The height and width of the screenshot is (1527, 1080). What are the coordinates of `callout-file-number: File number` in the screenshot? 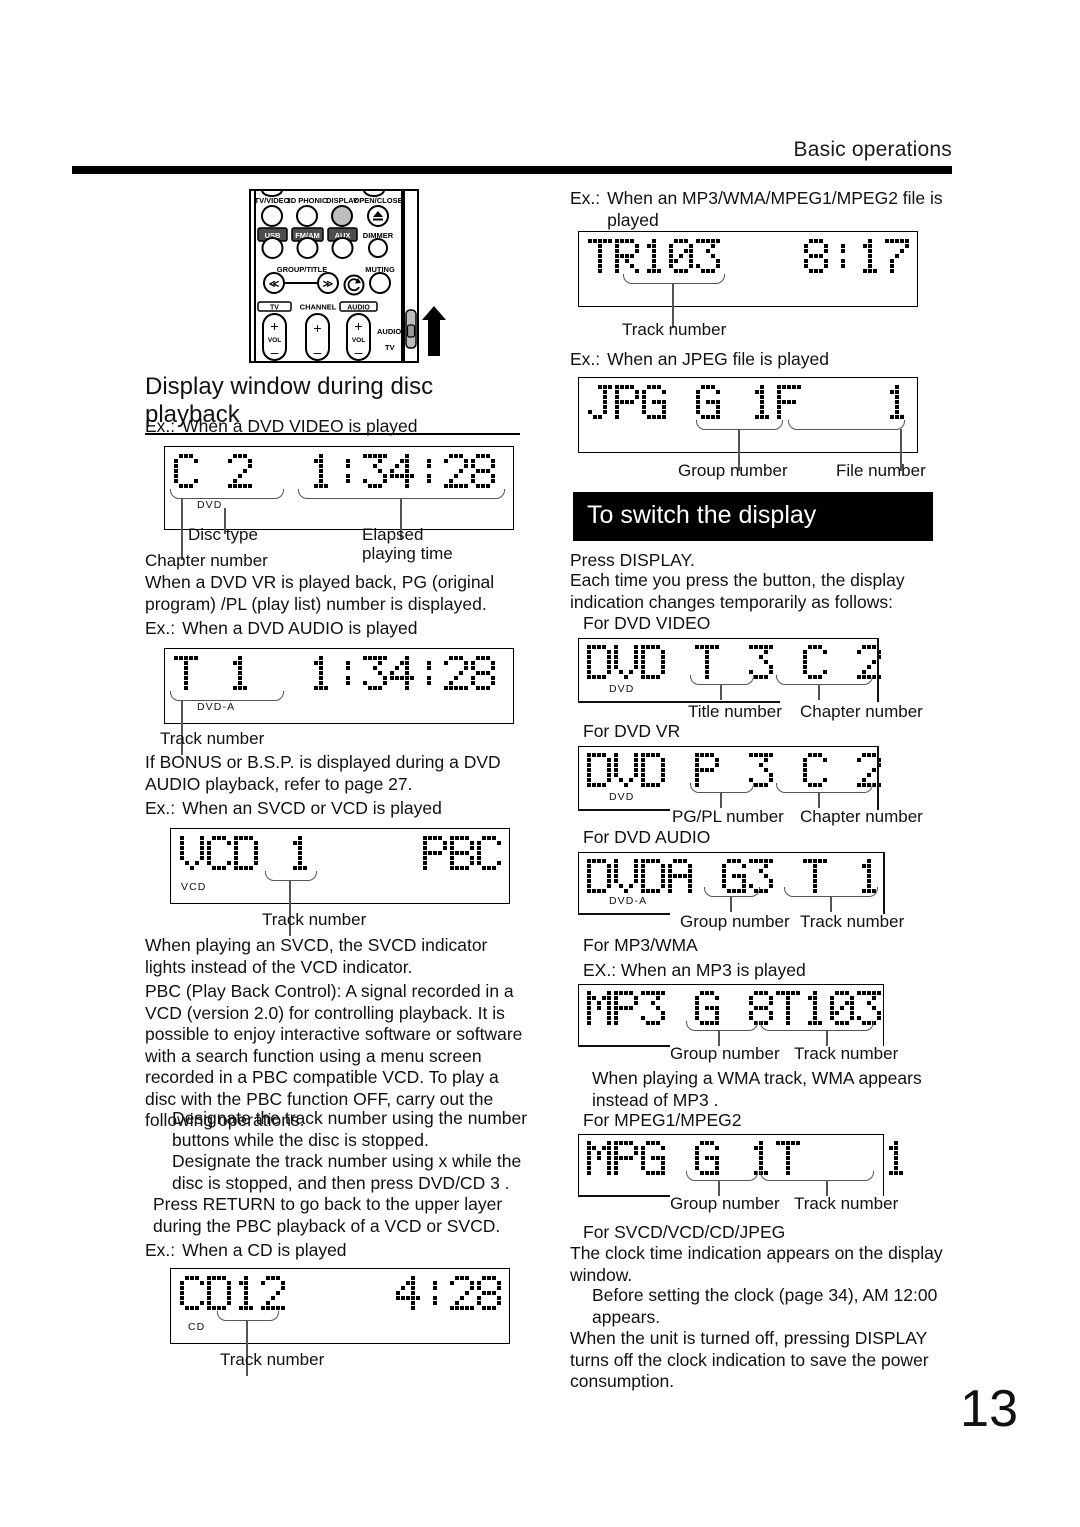 It's located at (881, 470).